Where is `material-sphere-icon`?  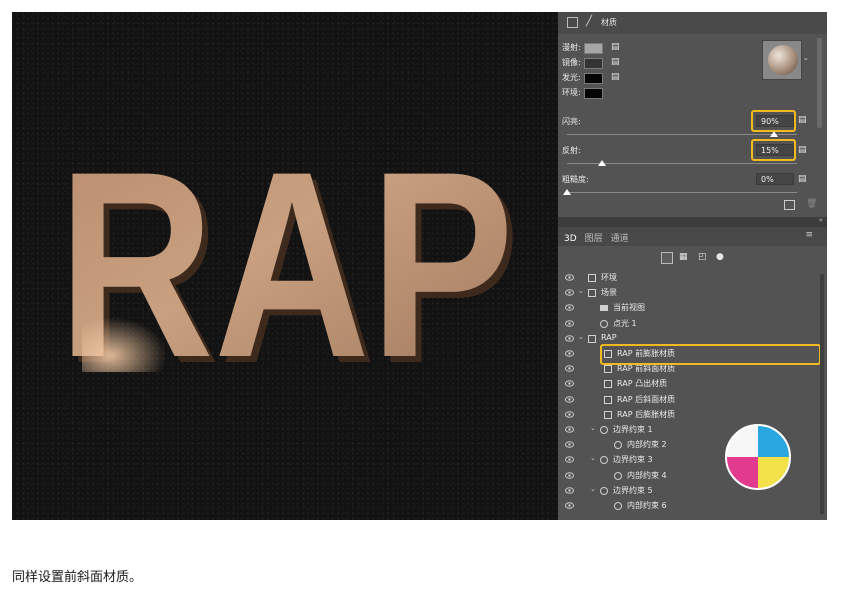
material-sphere-icon is located at coordinates (783, 60).